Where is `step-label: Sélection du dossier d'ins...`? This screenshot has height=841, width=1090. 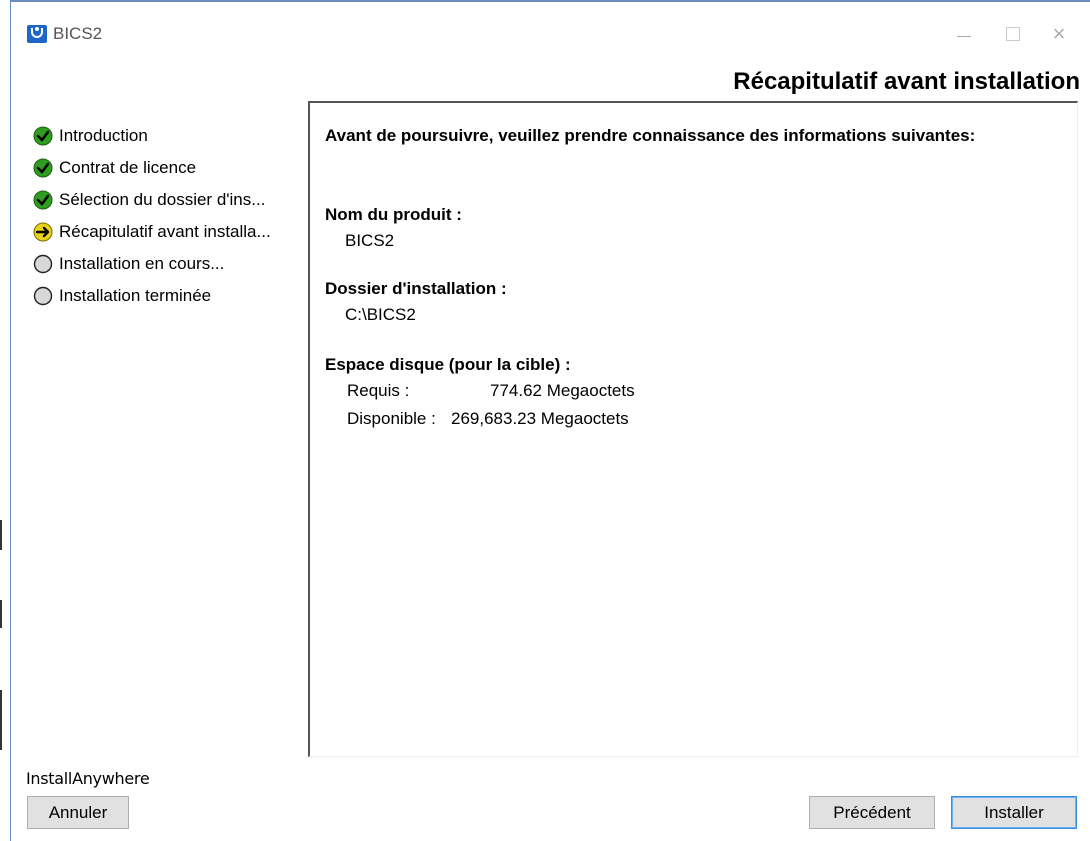 step-label: Sélection du dossier d'ins... is located at coordinates (162, 199).